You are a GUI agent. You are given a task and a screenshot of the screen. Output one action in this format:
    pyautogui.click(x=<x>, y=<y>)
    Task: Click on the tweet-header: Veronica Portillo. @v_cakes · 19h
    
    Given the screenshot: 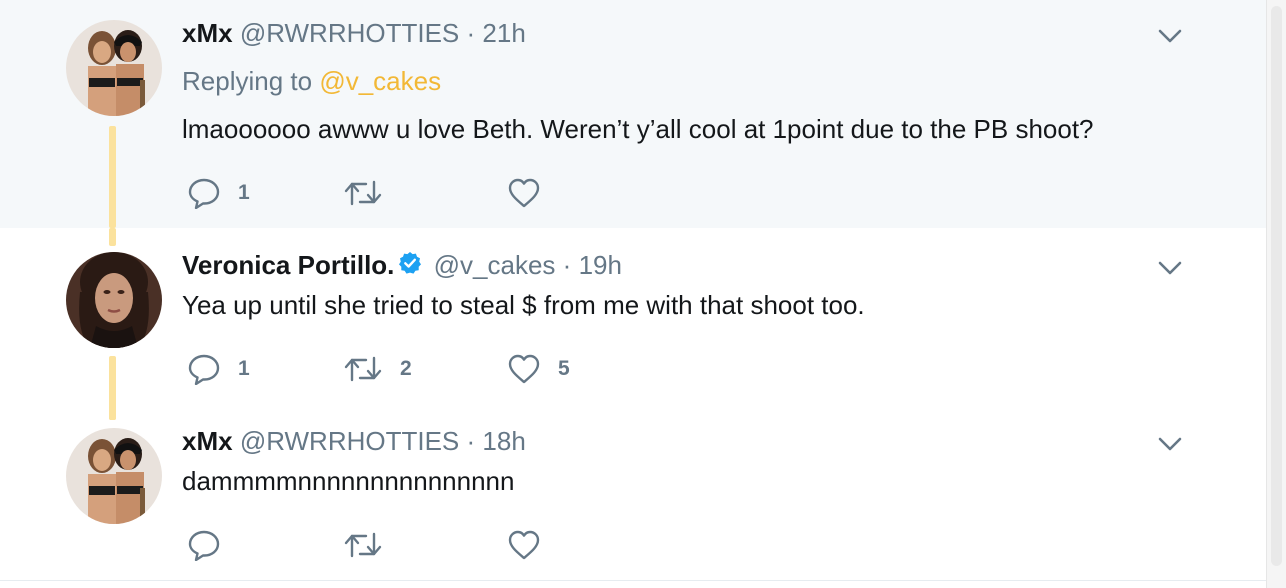 What is the action you would take?
    pyautogui.click(x=402, y=265)
    